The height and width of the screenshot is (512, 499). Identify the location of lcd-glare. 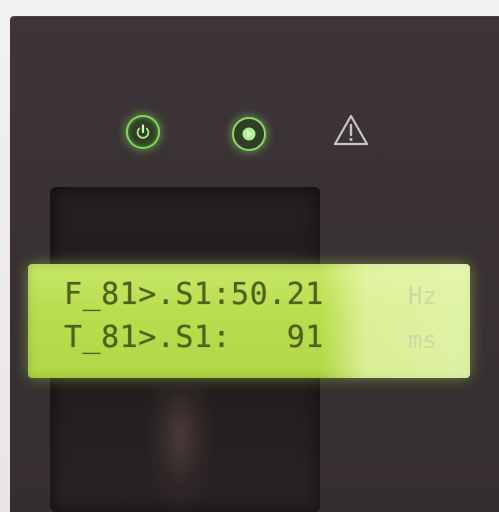
(395, 321).